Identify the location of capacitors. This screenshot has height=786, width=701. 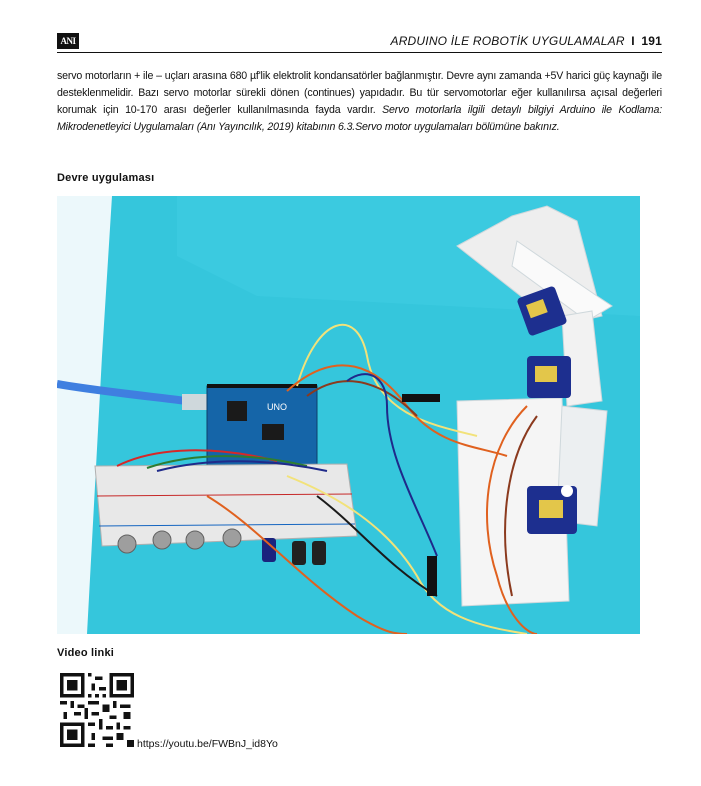
(294, 551).